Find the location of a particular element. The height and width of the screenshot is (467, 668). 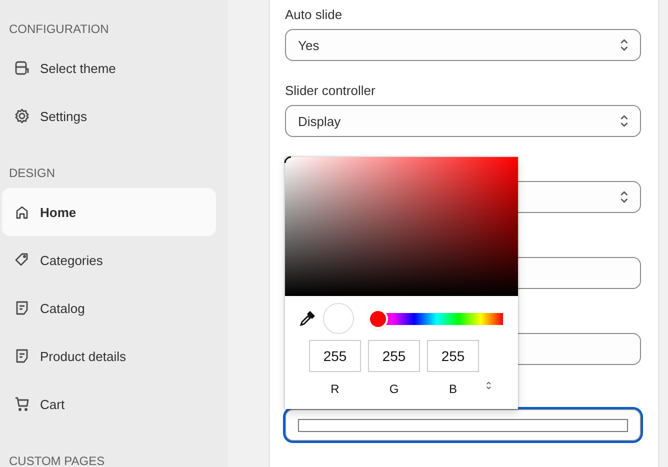

settings-icon is located at coordinates (22, 116).